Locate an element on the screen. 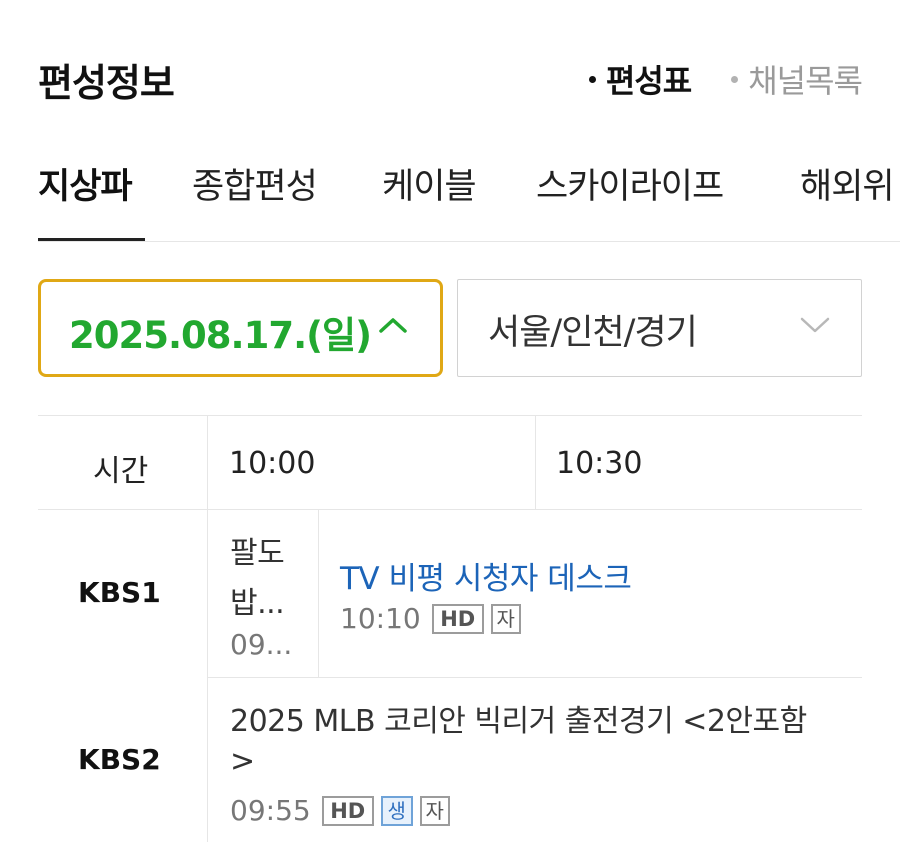 This screenshot has height=842, width=900. chevron-down-icon is located at coordinates (815, 327).